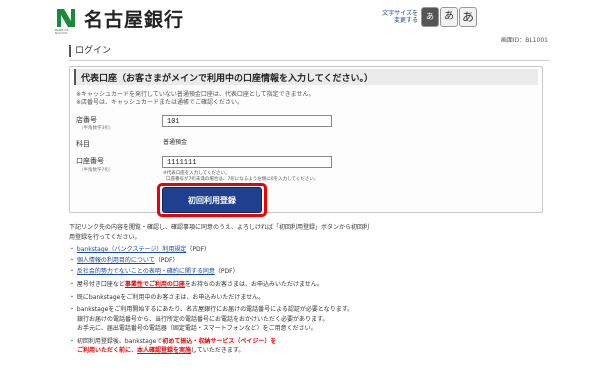  What do you see at coordinates (175, 142) in the screenshot?
I see `subject-value: 普通預金` at bounding box center [175, 142].